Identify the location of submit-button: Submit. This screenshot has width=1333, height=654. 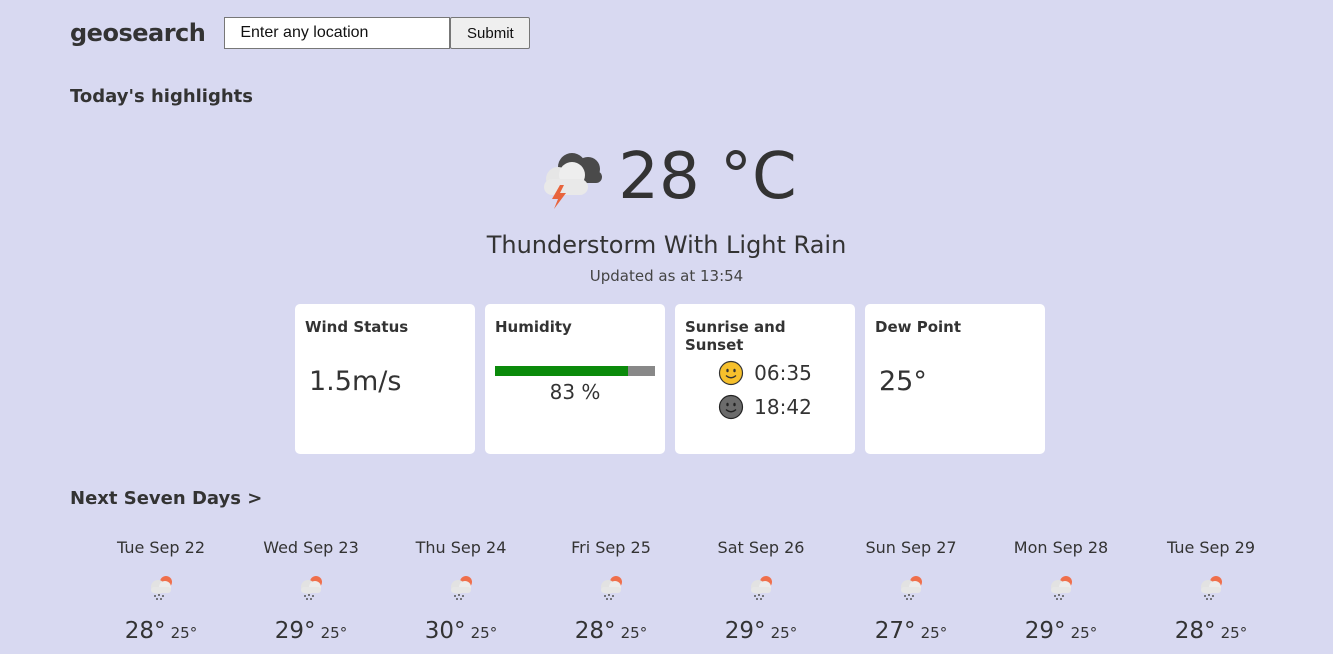
(490, 33).